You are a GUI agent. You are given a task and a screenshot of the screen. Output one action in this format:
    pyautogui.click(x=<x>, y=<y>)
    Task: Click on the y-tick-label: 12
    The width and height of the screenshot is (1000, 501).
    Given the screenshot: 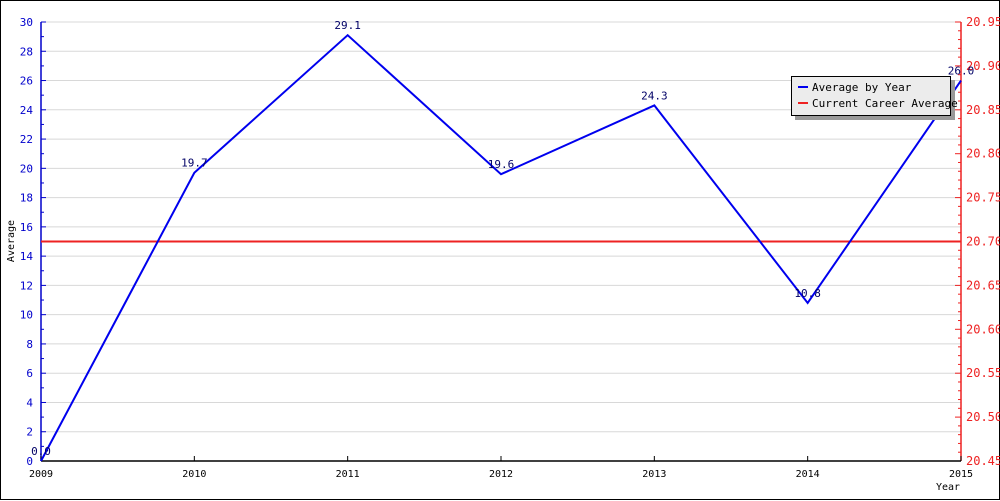 What is the action you would take?
    pyautogui.click(x=26, y=285)
    